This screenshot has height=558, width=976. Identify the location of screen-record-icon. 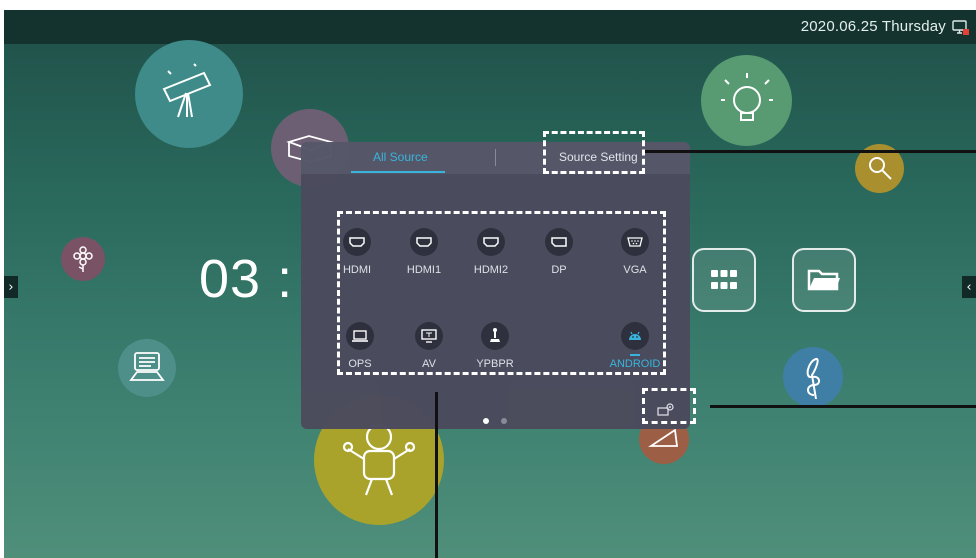
(961, 27).